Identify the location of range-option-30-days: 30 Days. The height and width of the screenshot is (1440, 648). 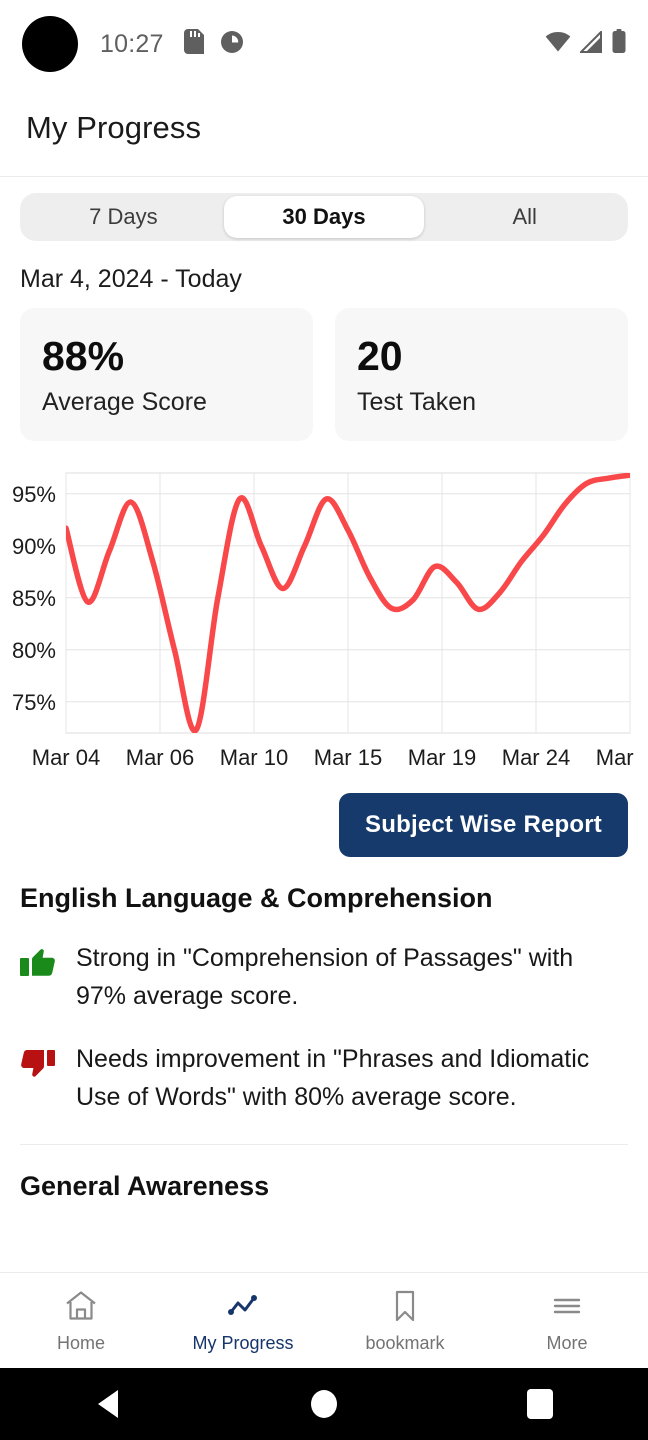
(324, 217).